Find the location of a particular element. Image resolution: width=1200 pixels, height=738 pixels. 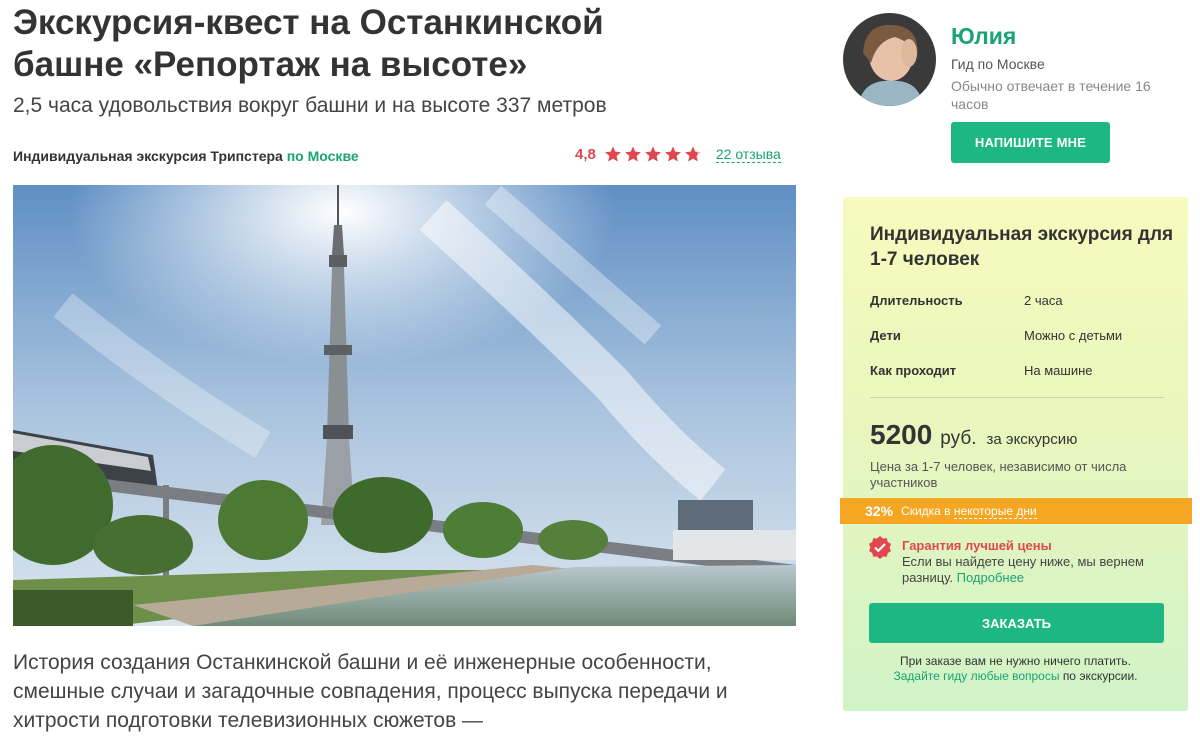

spec-value: На машине is located at coordinates (1058, 370).